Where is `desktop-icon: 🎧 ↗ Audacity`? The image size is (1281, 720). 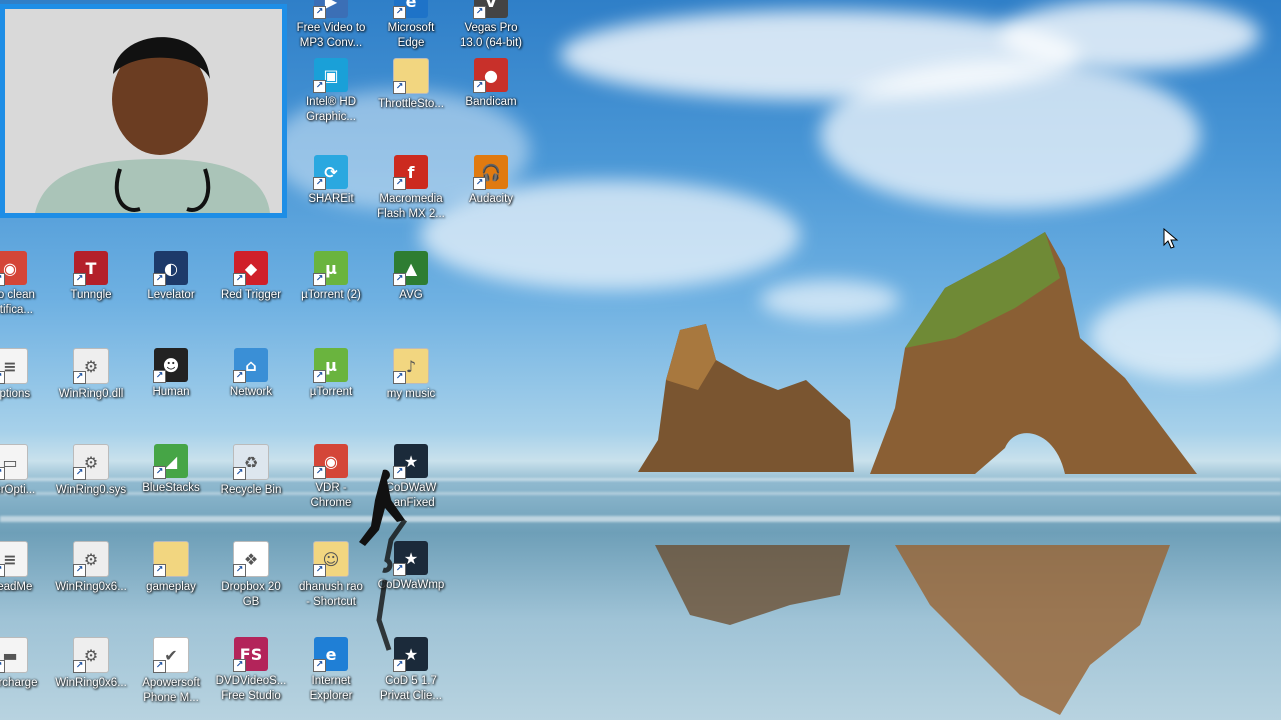
desktop-icon: 🎧 ↗ Audacity is located at coordinates (491, 181).